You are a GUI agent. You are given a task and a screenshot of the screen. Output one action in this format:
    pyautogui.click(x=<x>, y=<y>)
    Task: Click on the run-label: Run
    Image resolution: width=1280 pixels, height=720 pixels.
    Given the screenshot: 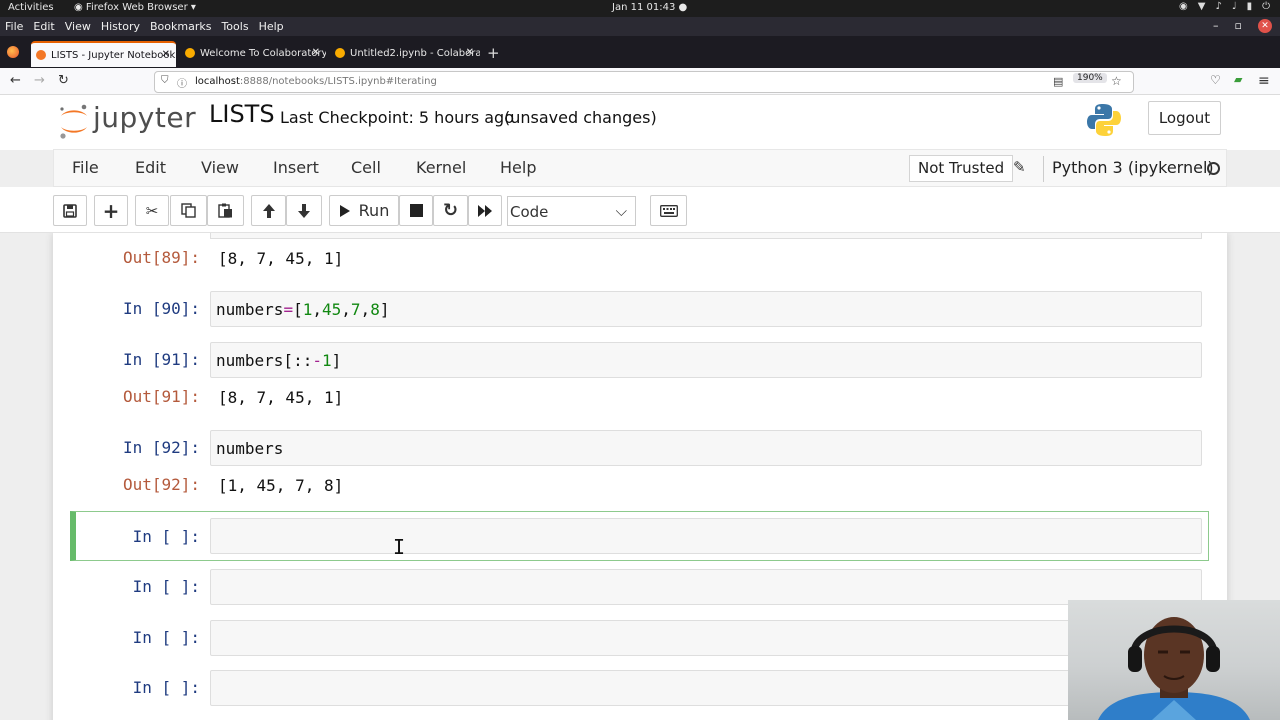 What is the action you would take?
    pyautogui.click(x=374, y=210)
    